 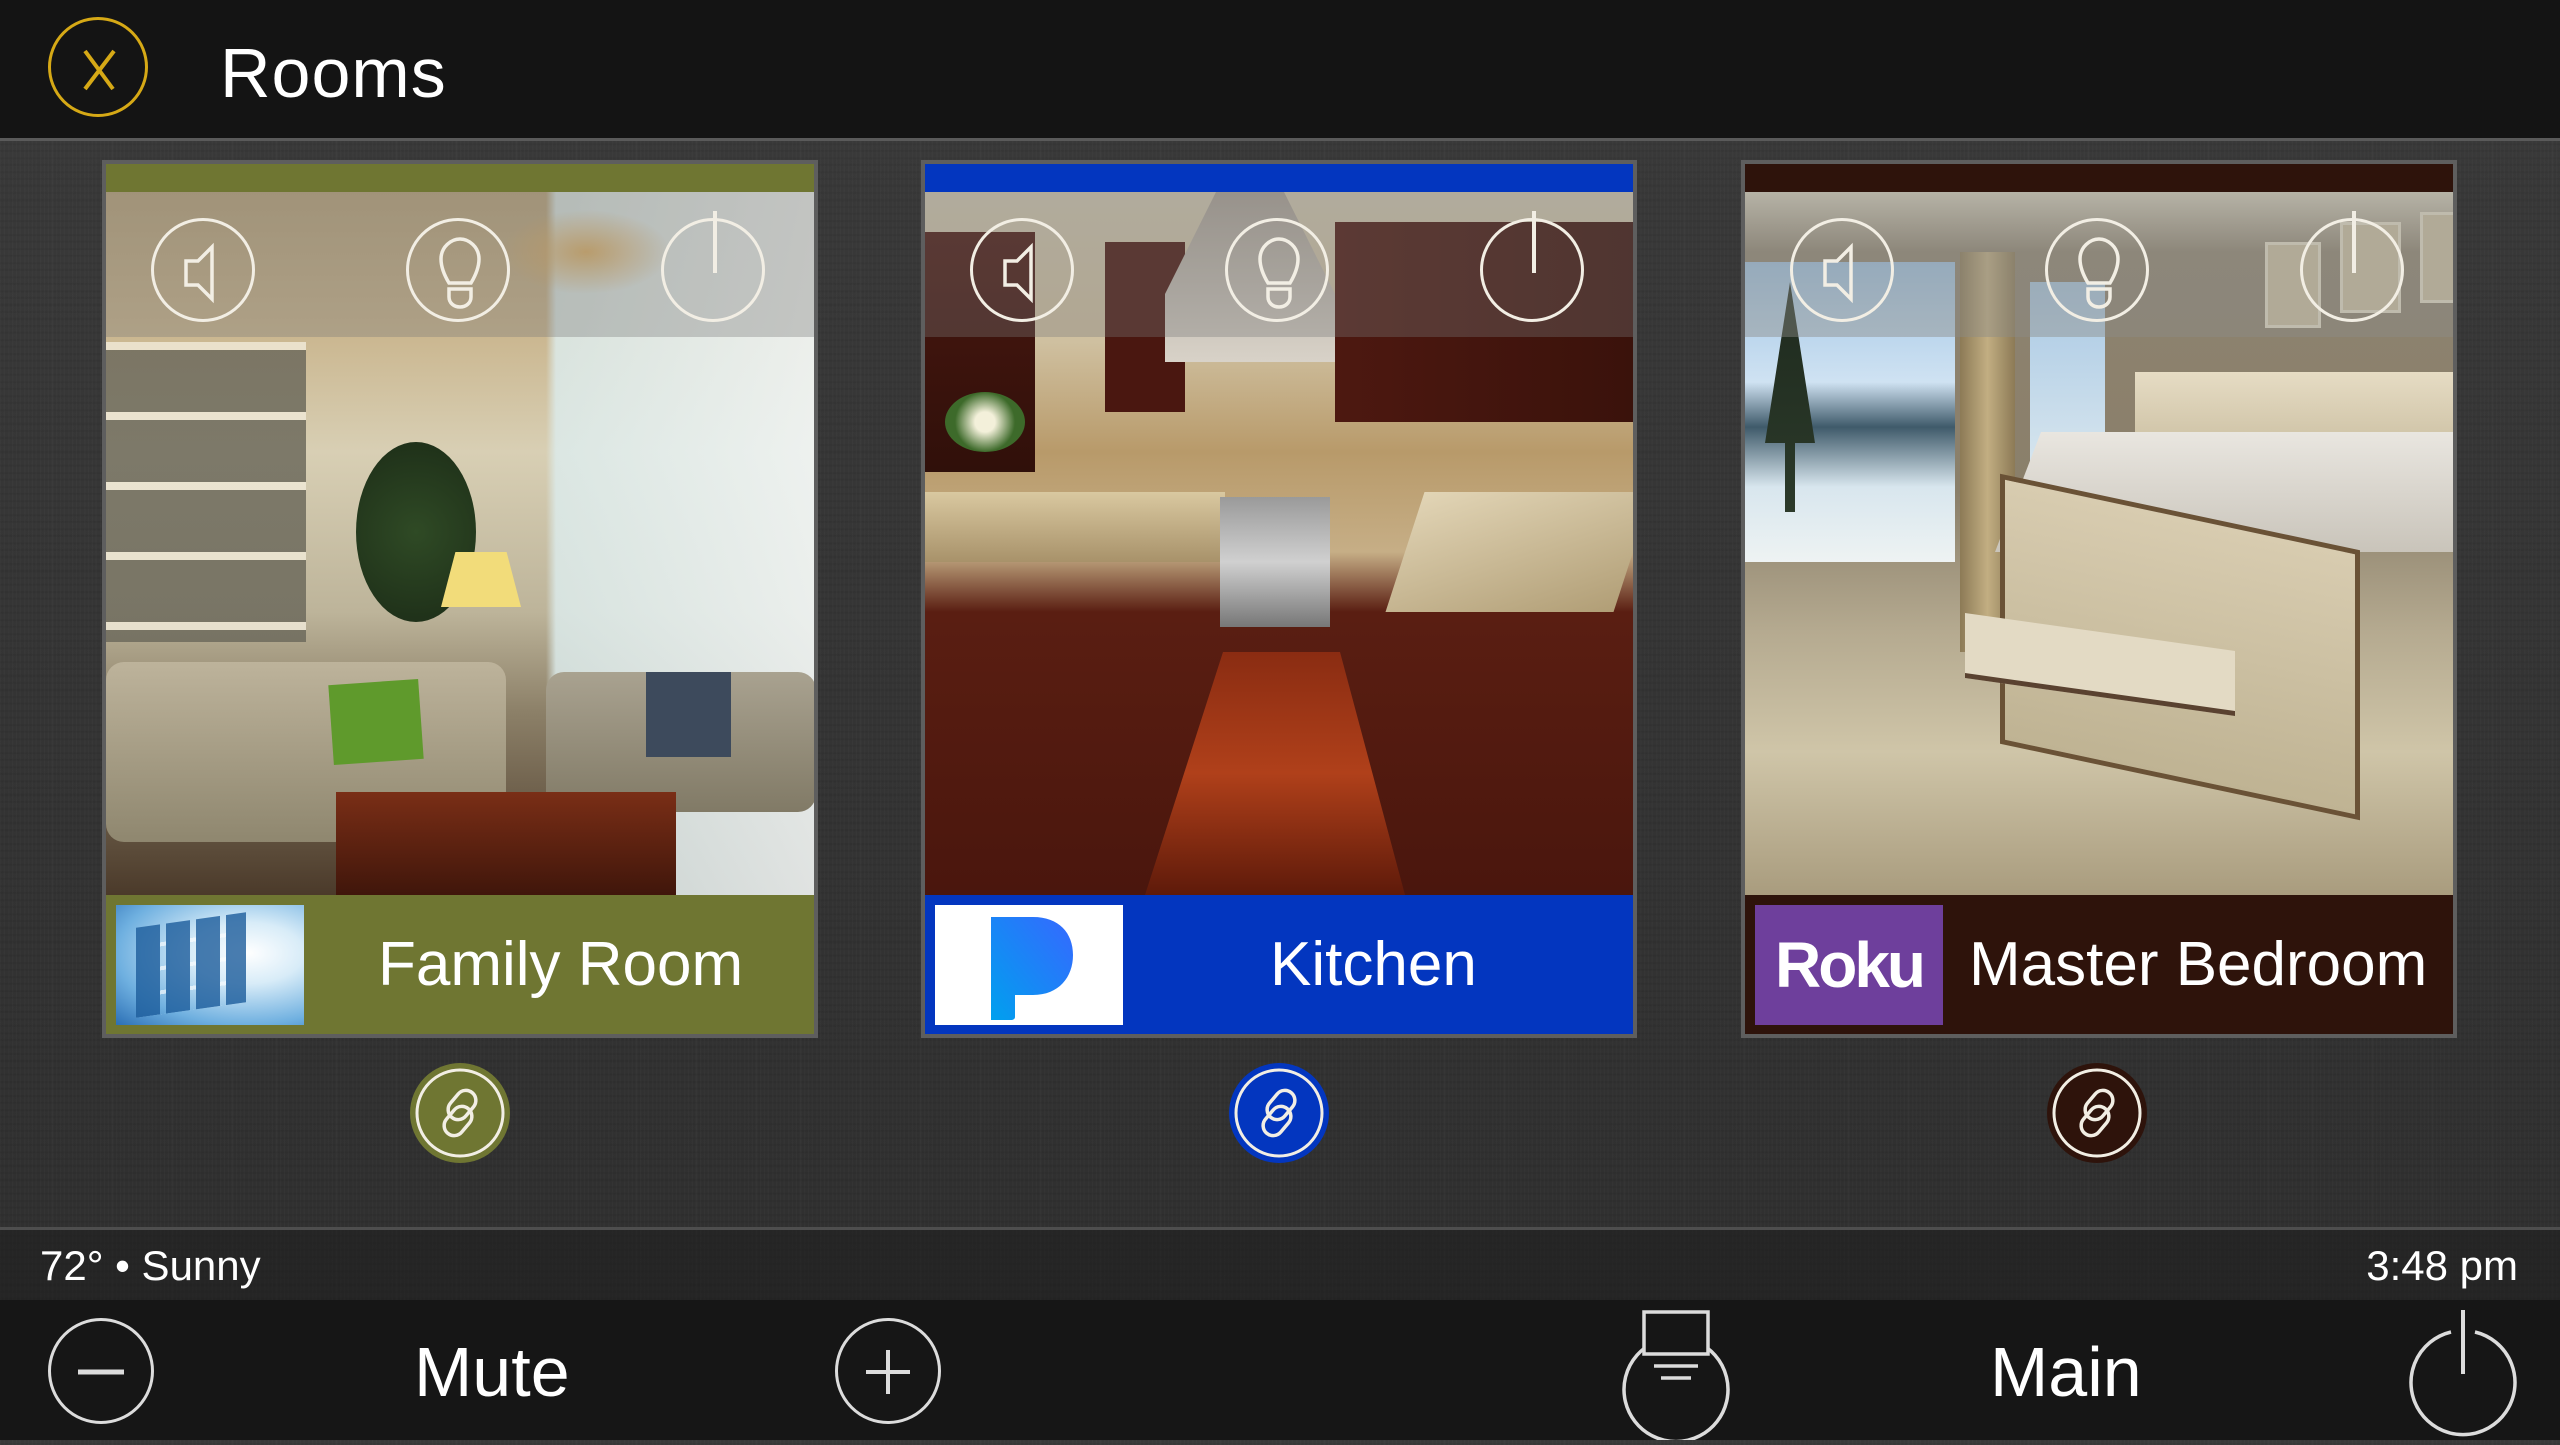 I want to click on mute-button: Mute, so click(x=492, y=1372).